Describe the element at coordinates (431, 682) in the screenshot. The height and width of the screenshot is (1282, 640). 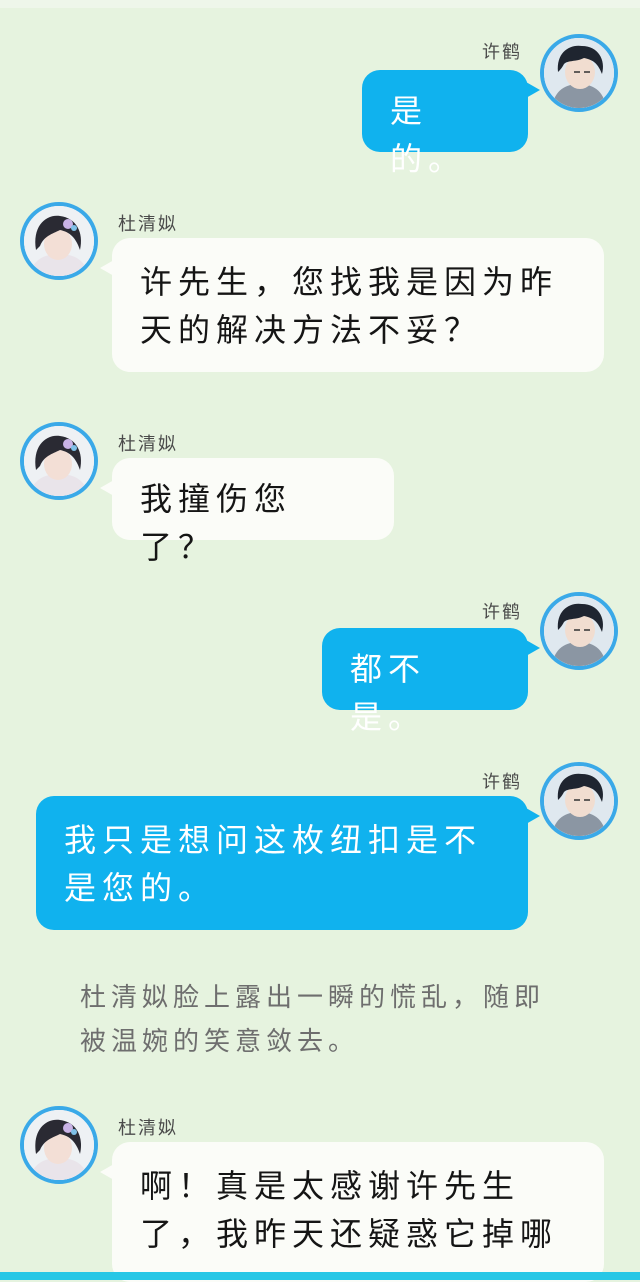
I see `message-bubble: 都不是。` at that location.